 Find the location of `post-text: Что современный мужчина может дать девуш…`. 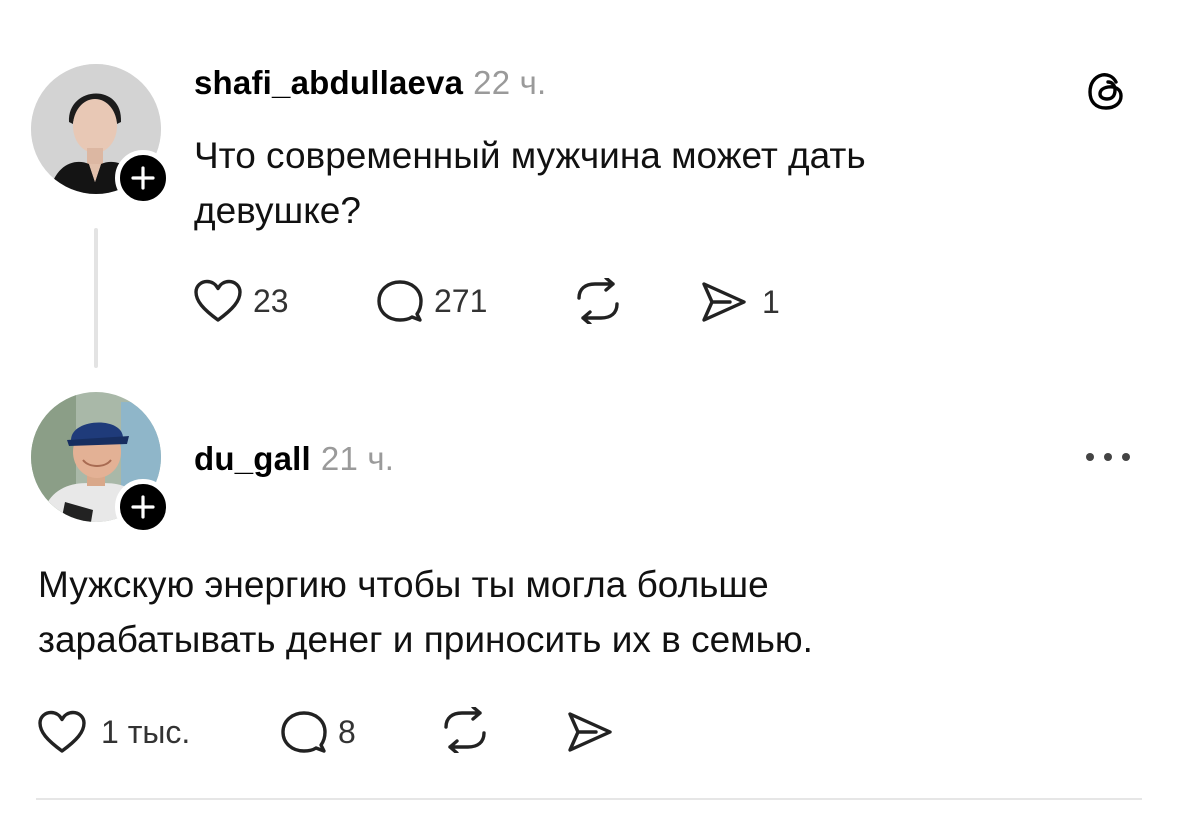

post-text: Что современный мужчина может дать девуш… is located at coordinates (530, 183).